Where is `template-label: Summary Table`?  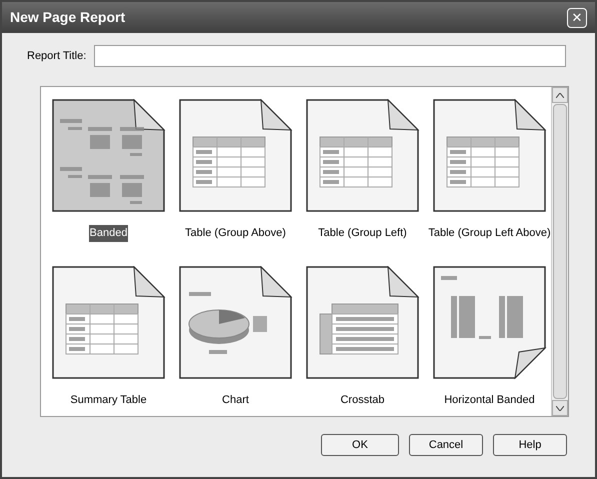
template-label: Summary Table is located at coordinates (108, 400).